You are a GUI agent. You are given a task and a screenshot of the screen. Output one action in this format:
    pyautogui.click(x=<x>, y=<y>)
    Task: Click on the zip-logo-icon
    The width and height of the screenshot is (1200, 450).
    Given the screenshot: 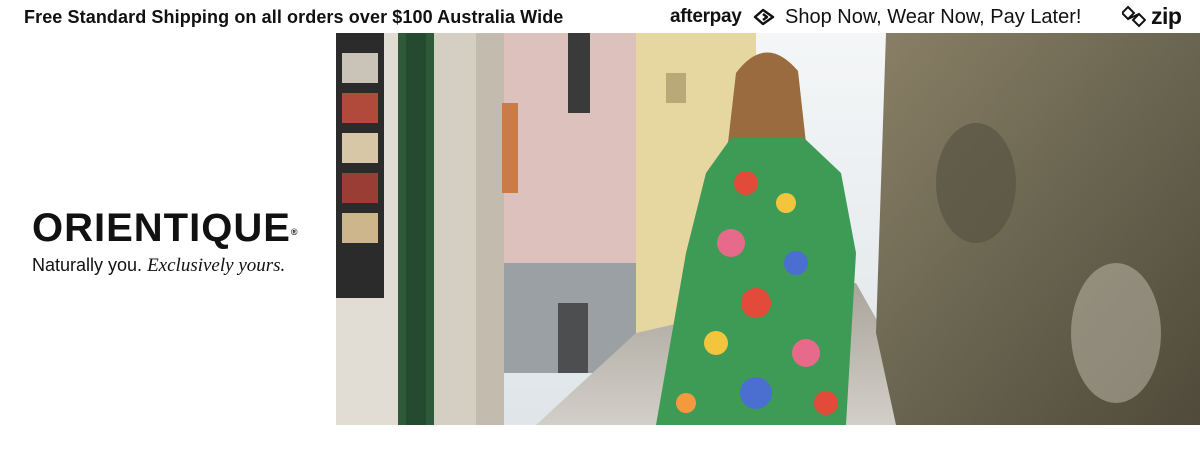 What is the action you would take?
    pyautogui.click(x=1134, y=16)
    